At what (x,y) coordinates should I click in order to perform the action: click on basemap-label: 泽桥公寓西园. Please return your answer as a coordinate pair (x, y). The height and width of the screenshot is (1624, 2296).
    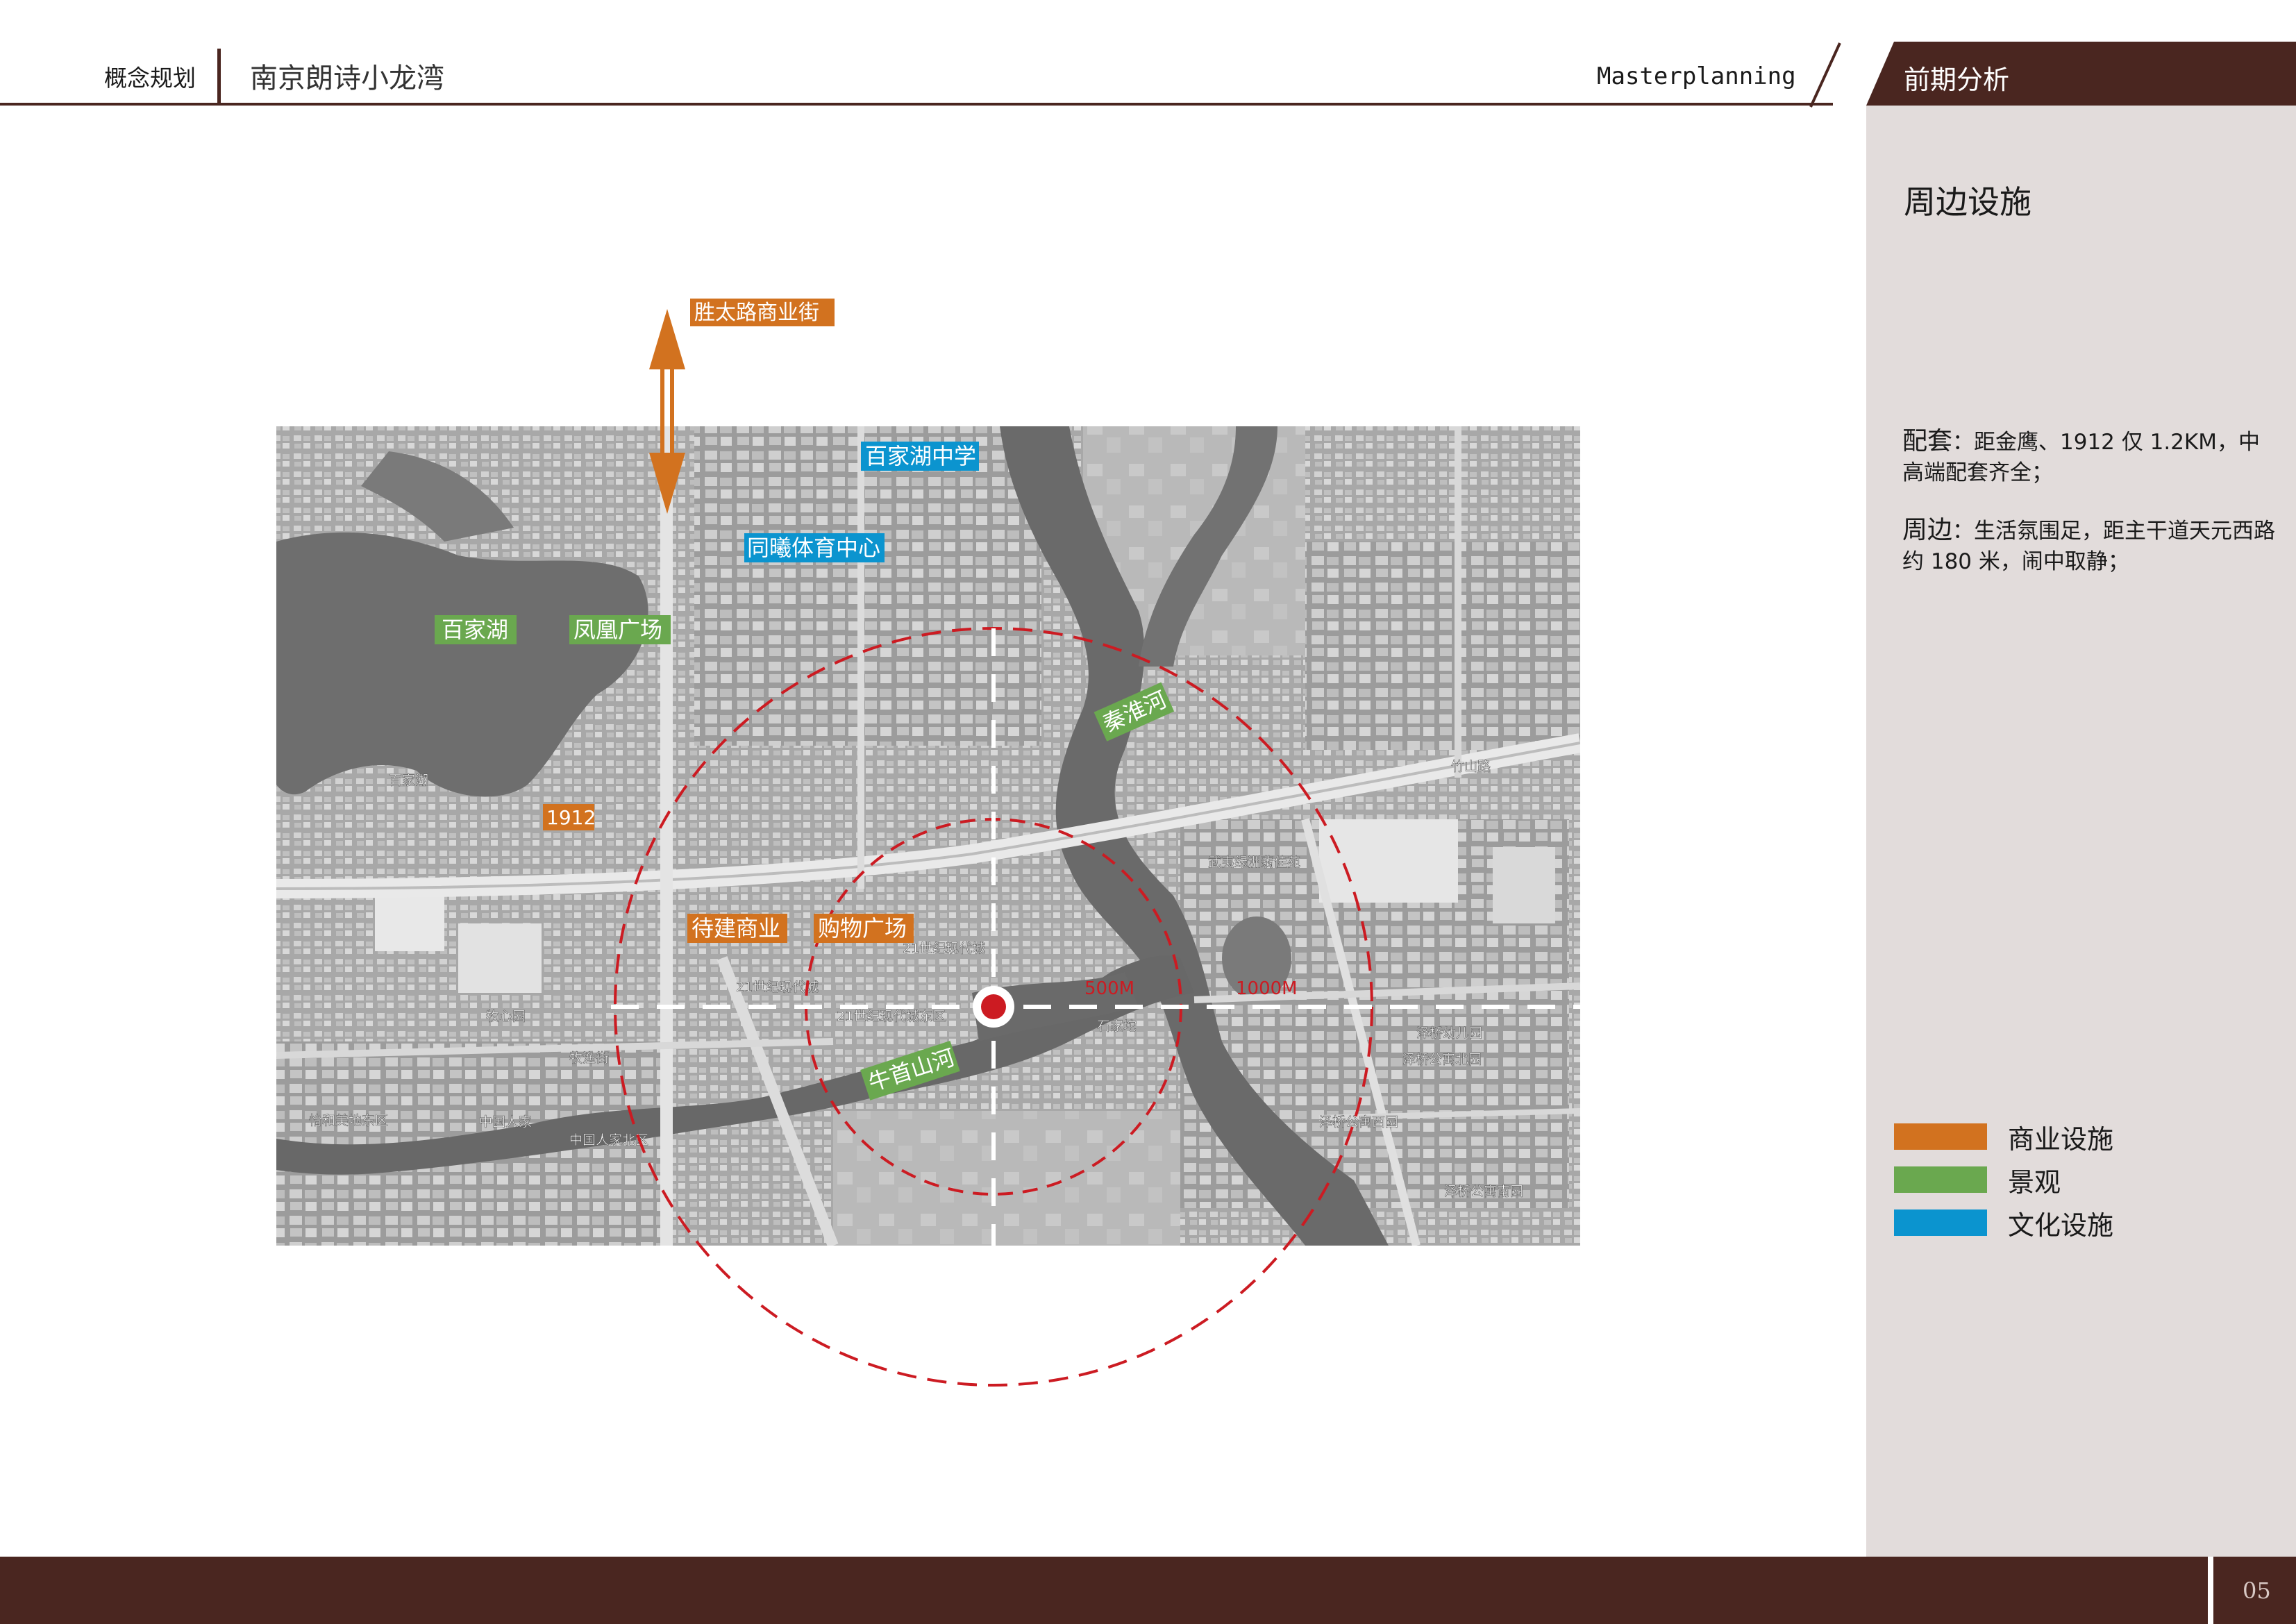
    Looking at the image, I should click on (1358, 1122).